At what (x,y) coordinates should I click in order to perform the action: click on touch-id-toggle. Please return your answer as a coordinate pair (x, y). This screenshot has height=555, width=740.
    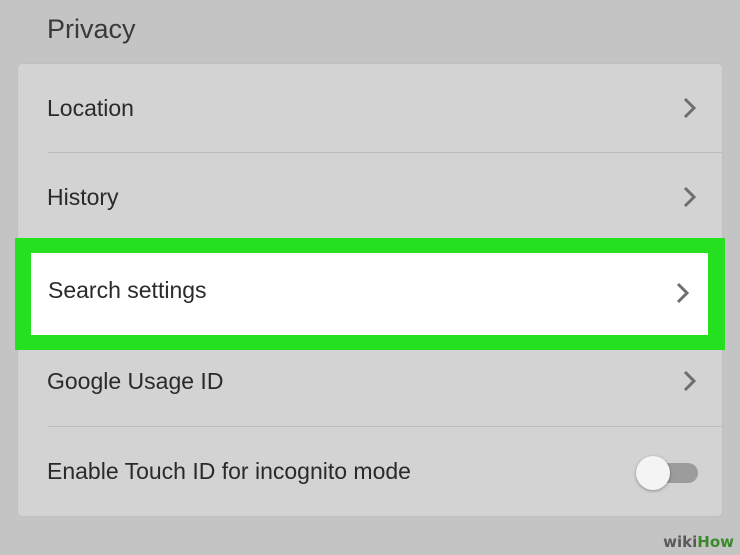
    Looking at the image, I should click on (667, 472).